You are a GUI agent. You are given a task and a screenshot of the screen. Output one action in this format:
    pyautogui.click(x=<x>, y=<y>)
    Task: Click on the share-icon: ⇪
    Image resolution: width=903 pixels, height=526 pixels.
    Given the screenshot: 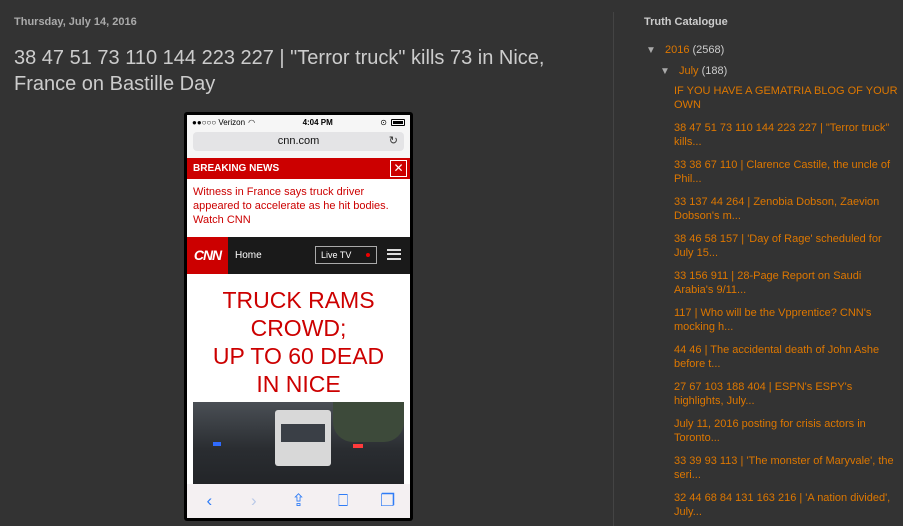 What is the action you would take?
    pyautogui.click(x=298, y=501)
    